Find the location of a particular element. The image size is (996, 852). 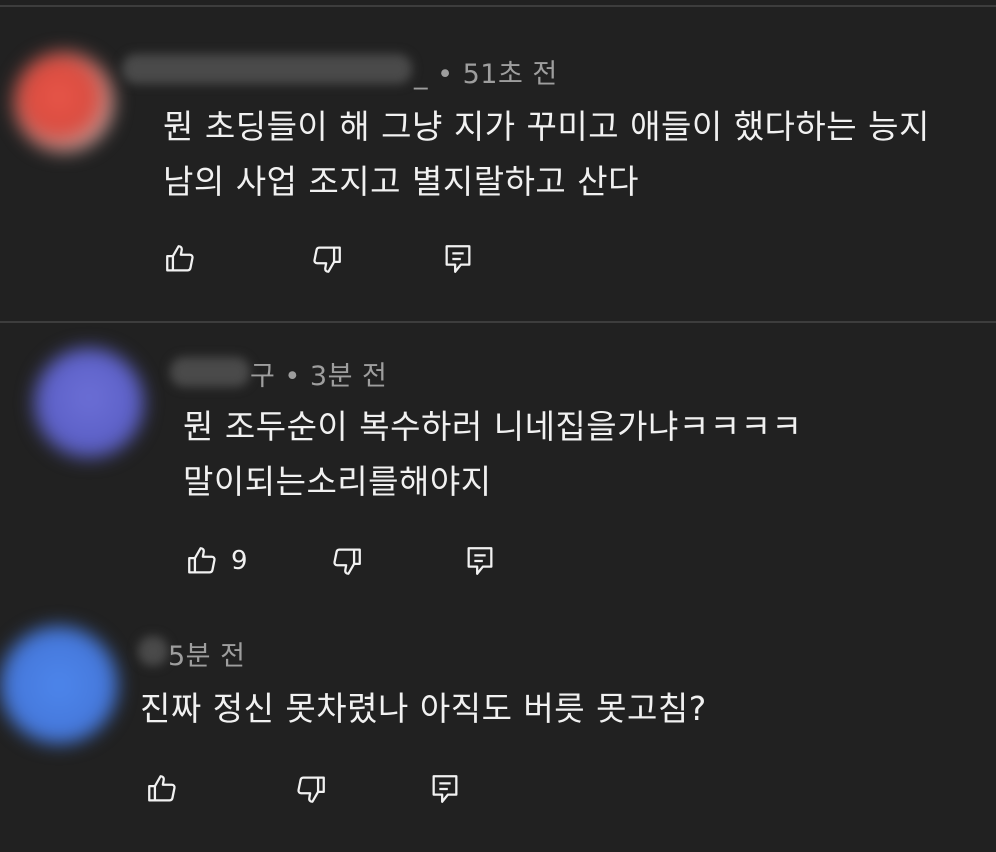

comment-text-line: 말이되는소리를해야지 is located at coordinates (337, 481).